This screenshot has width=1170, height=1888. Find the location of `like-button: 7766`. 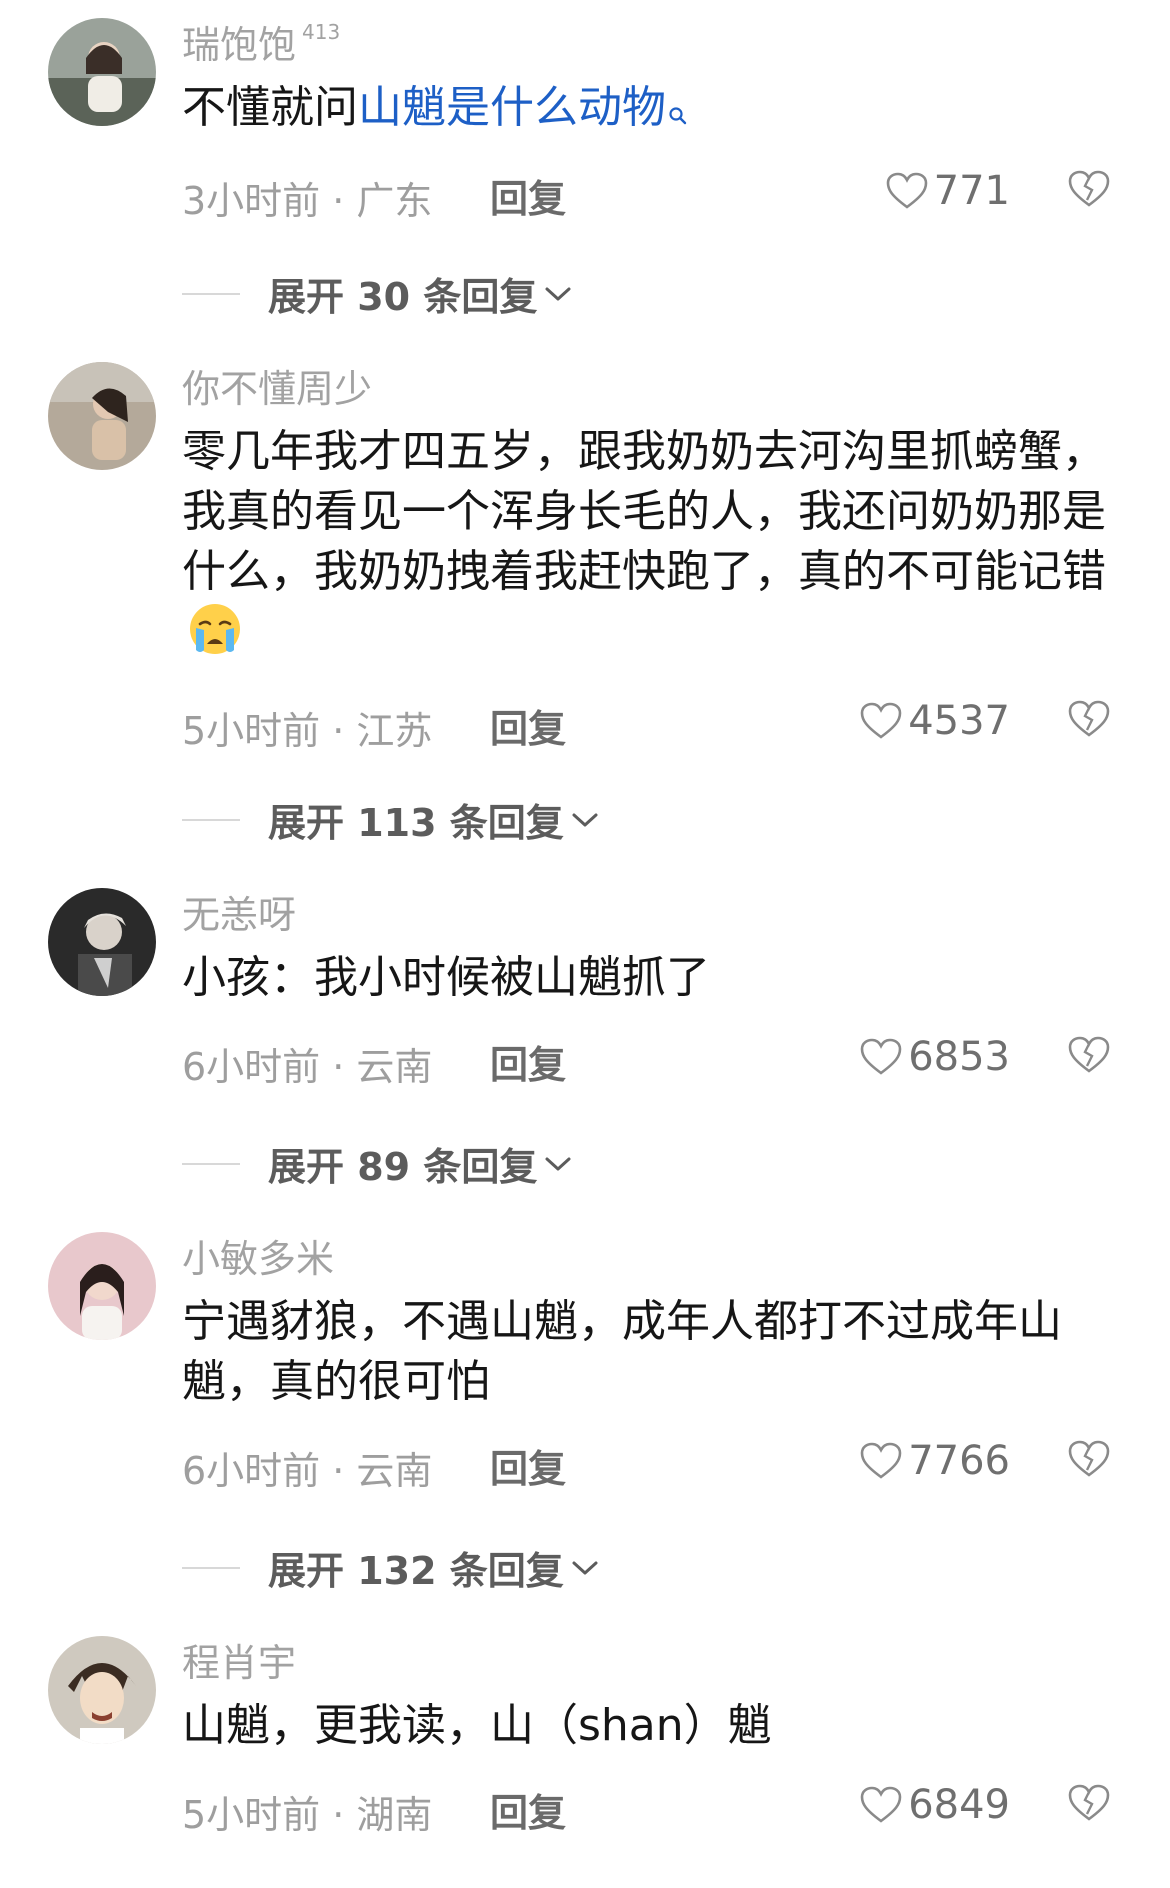

like-button: 7766 is located at coordinates (935, 1461).